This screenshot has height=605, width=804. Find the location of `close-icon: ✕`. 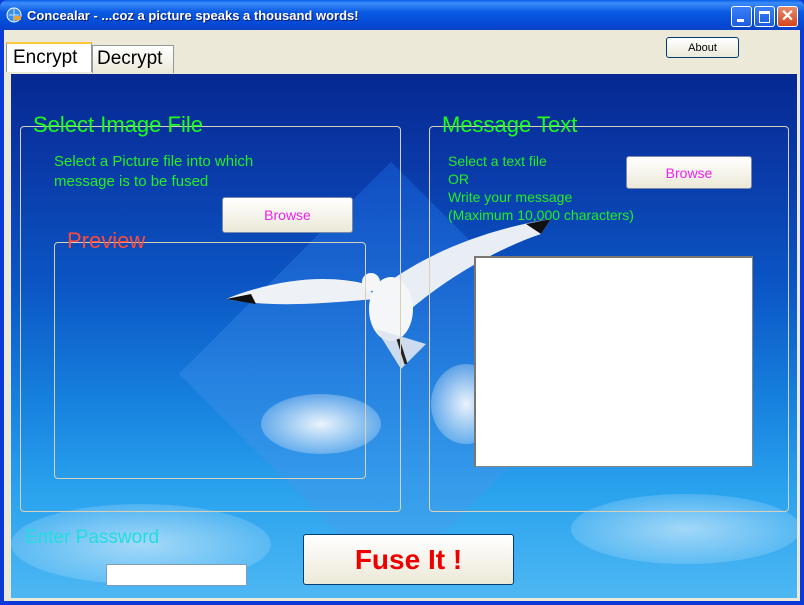

close-icon: ✕ is located at coordinates (787, 16).